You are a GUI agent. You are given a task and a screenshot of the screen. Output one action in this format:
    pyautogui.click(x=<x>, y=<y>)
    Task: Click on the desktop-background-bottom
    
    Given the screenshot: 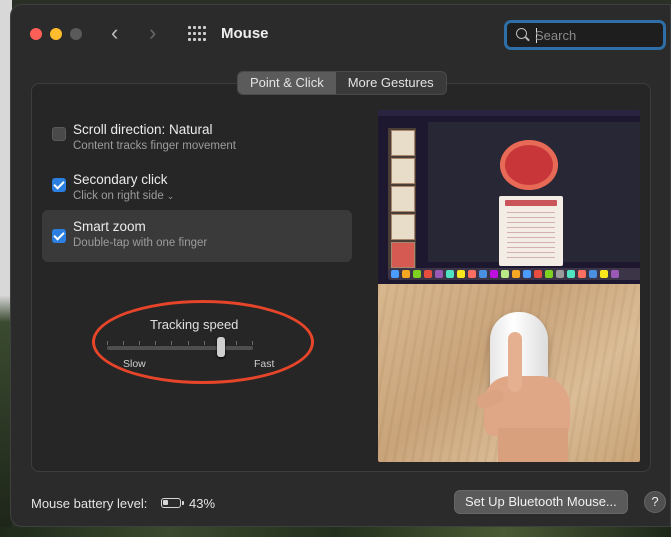 What is the action you would take?
    pyautogui.click(x=335, y=532)
    